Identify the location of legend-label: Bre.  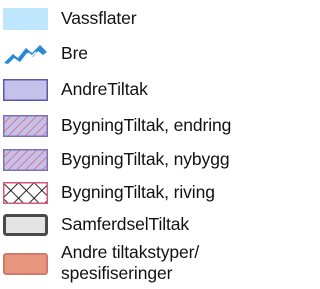
(74, 53).